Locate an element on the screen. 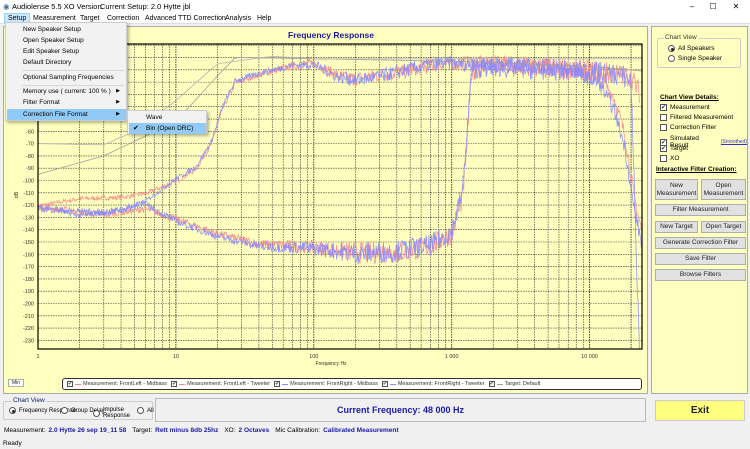  y-tick-label: -190 is located at coordinates (28, 292).